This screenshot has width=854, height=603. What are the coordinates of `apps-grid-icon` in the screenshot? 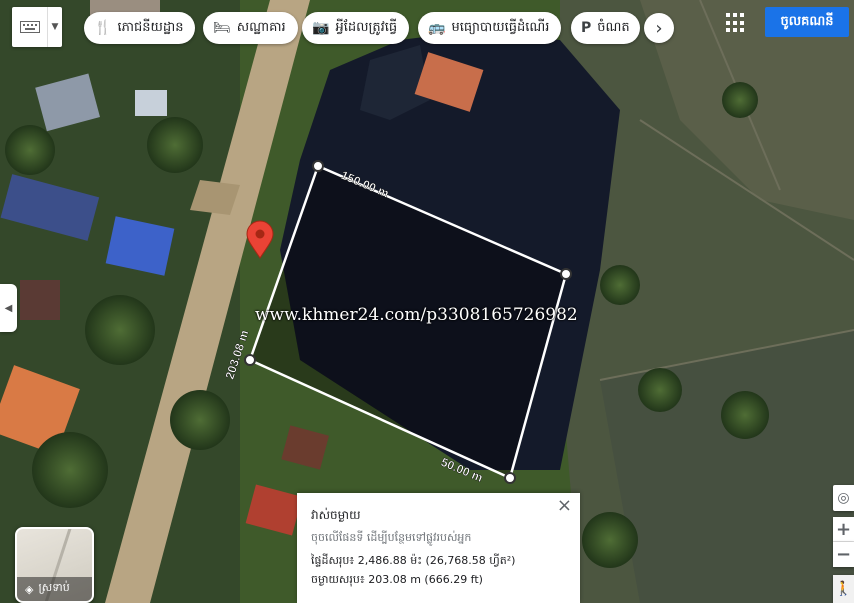 It's located at (736, 23).